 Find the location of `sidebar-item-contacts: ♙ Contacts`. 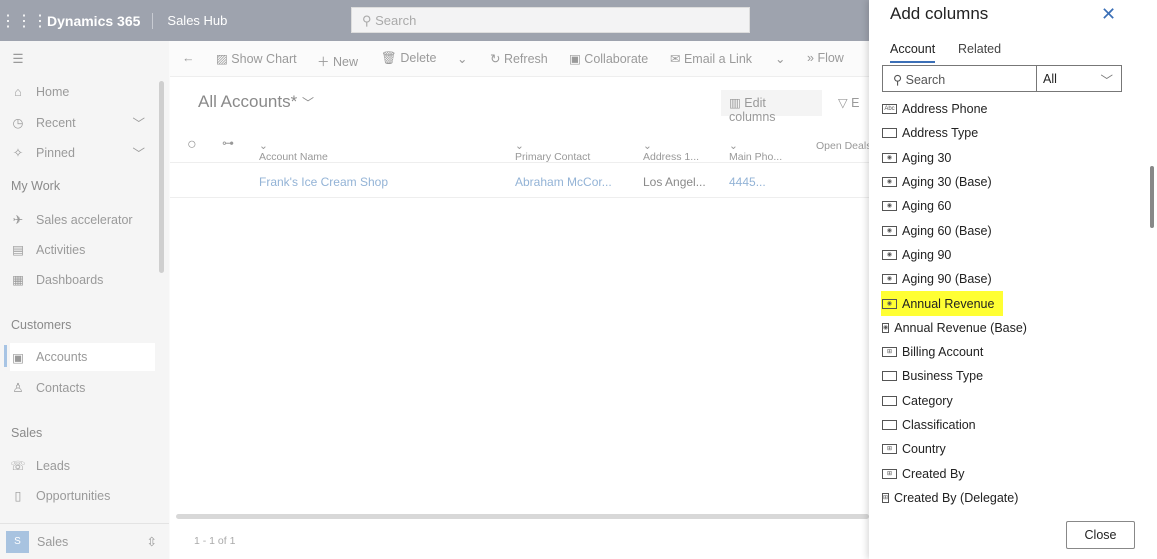

sidebar-item-contacts: ♙ Contacts is located at coordinates (82, 388).